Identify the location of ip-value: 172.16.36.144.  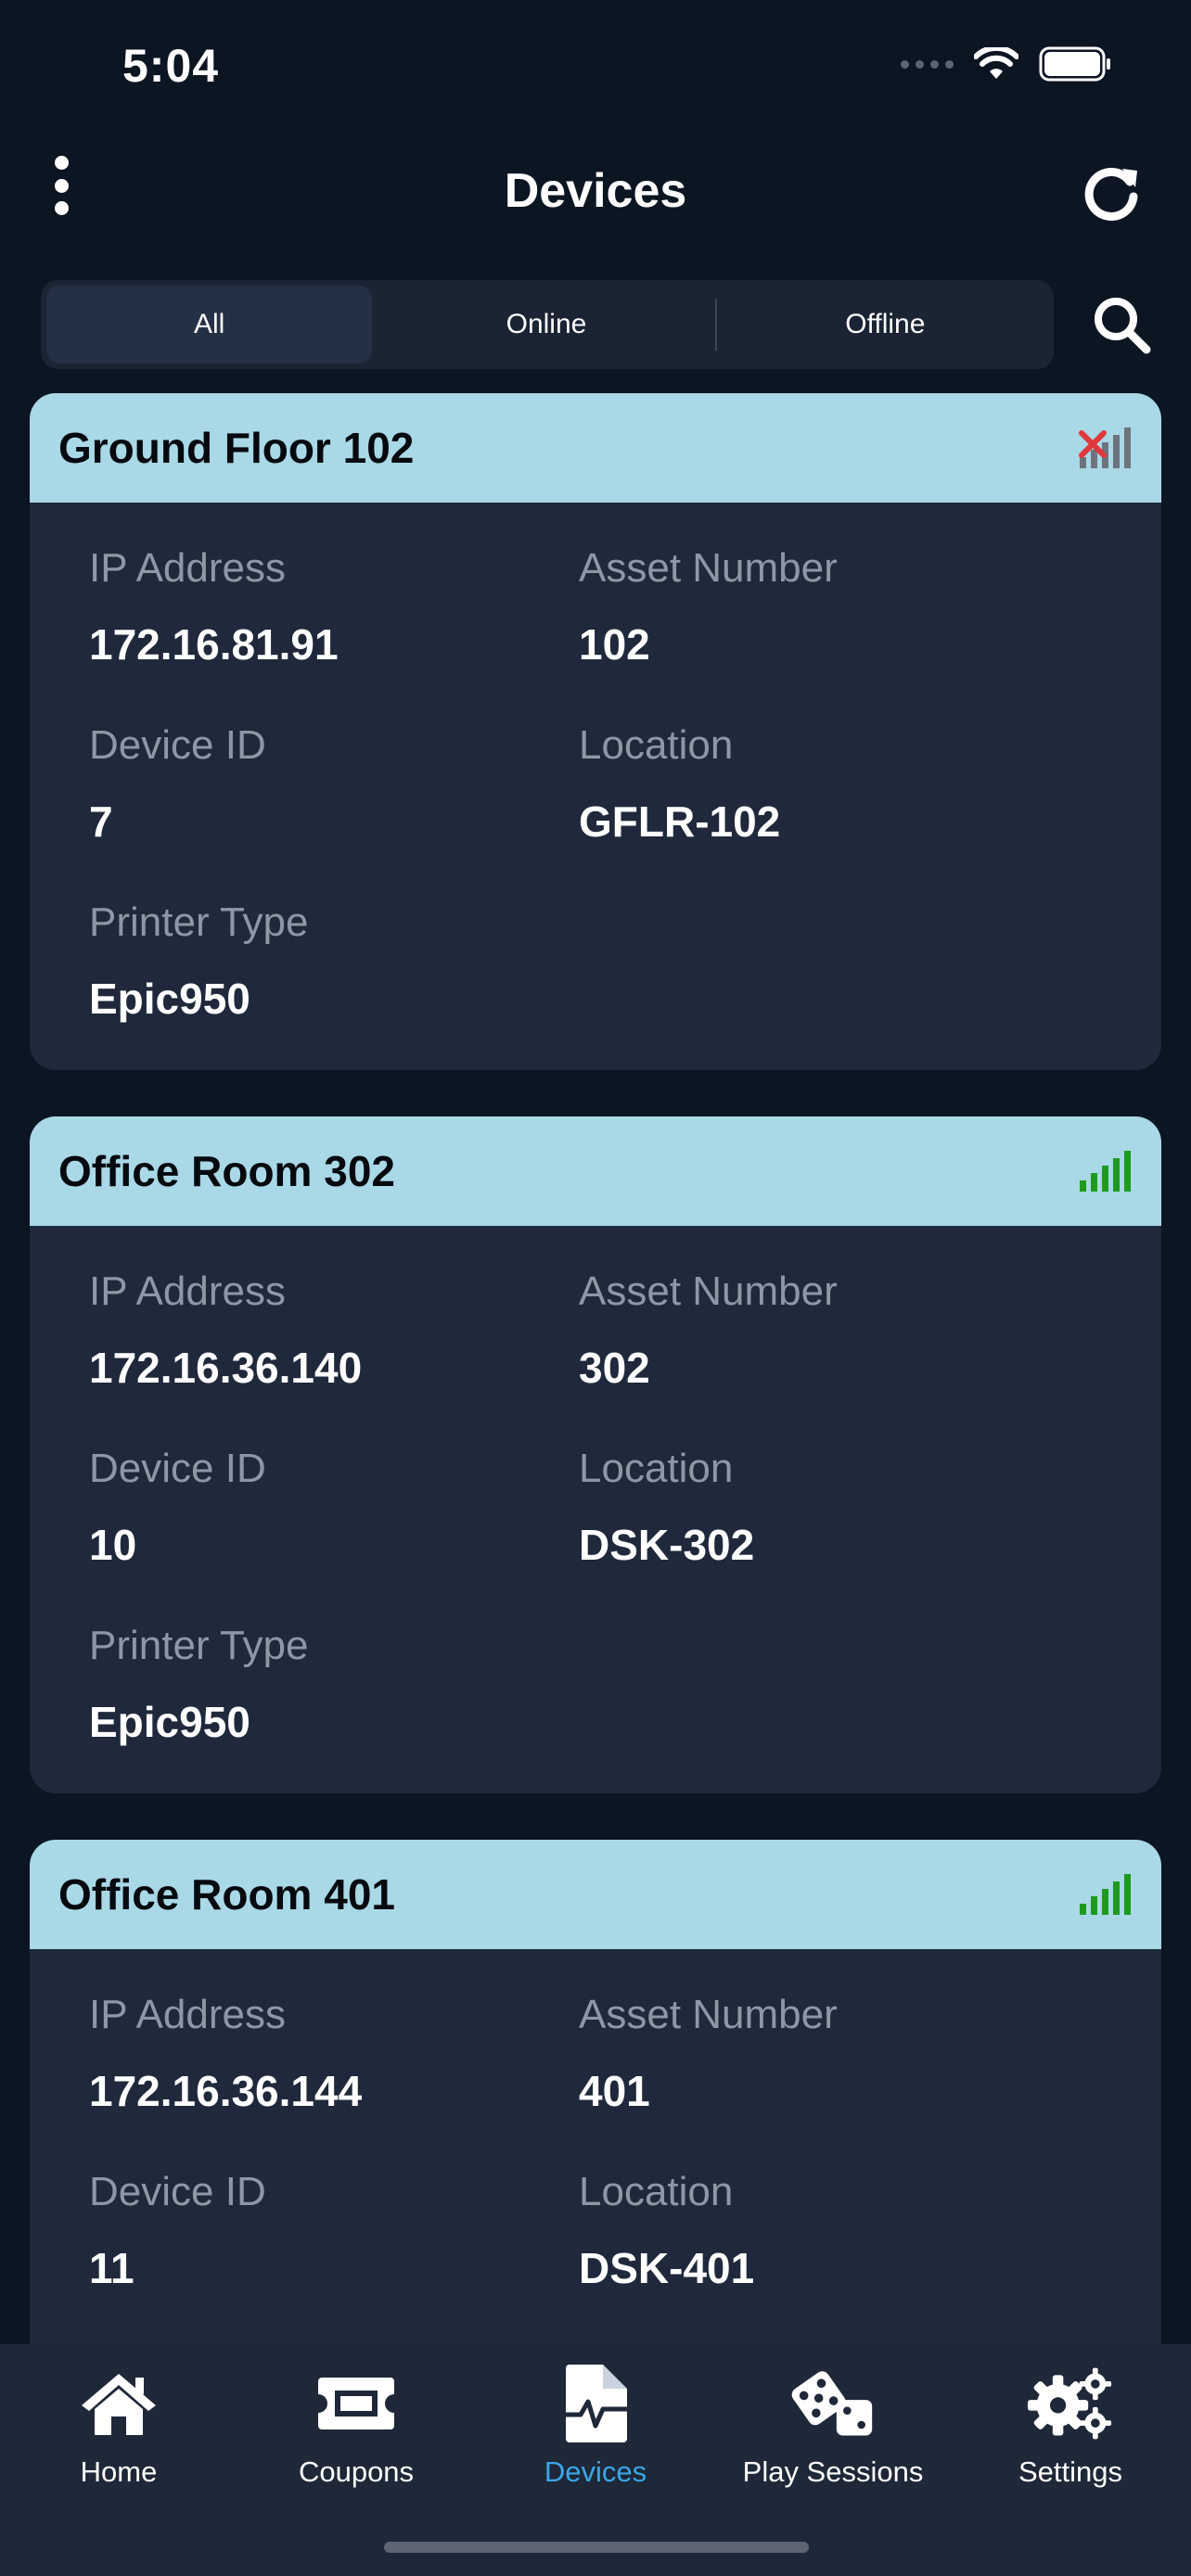
(226, 2091).